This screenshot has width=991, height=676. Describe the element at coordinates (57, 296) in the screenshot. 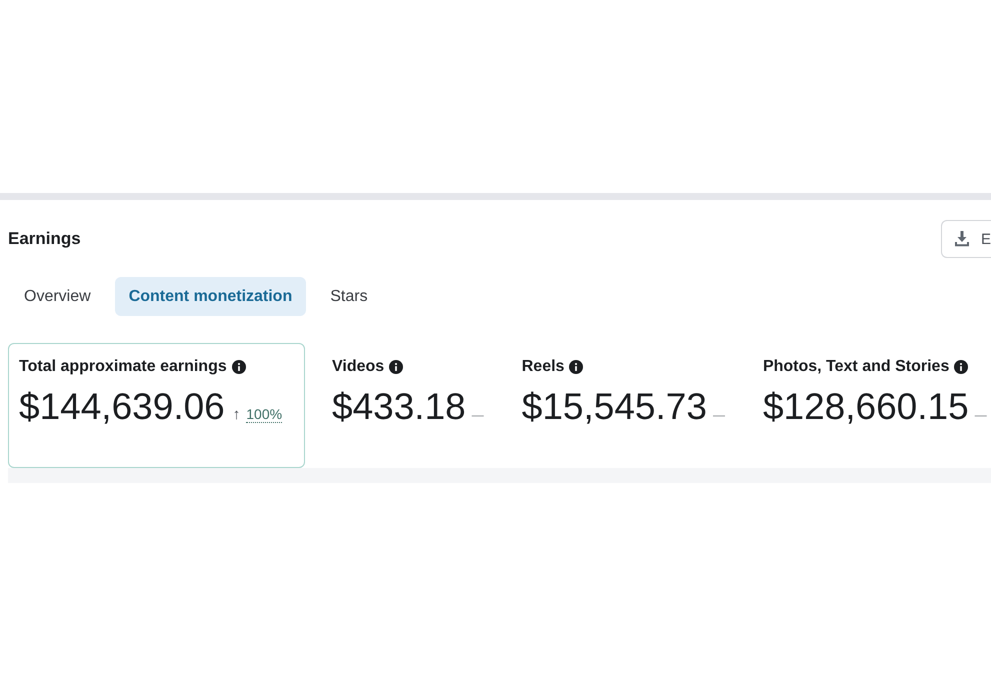

I see `tab: Overview` at that location.